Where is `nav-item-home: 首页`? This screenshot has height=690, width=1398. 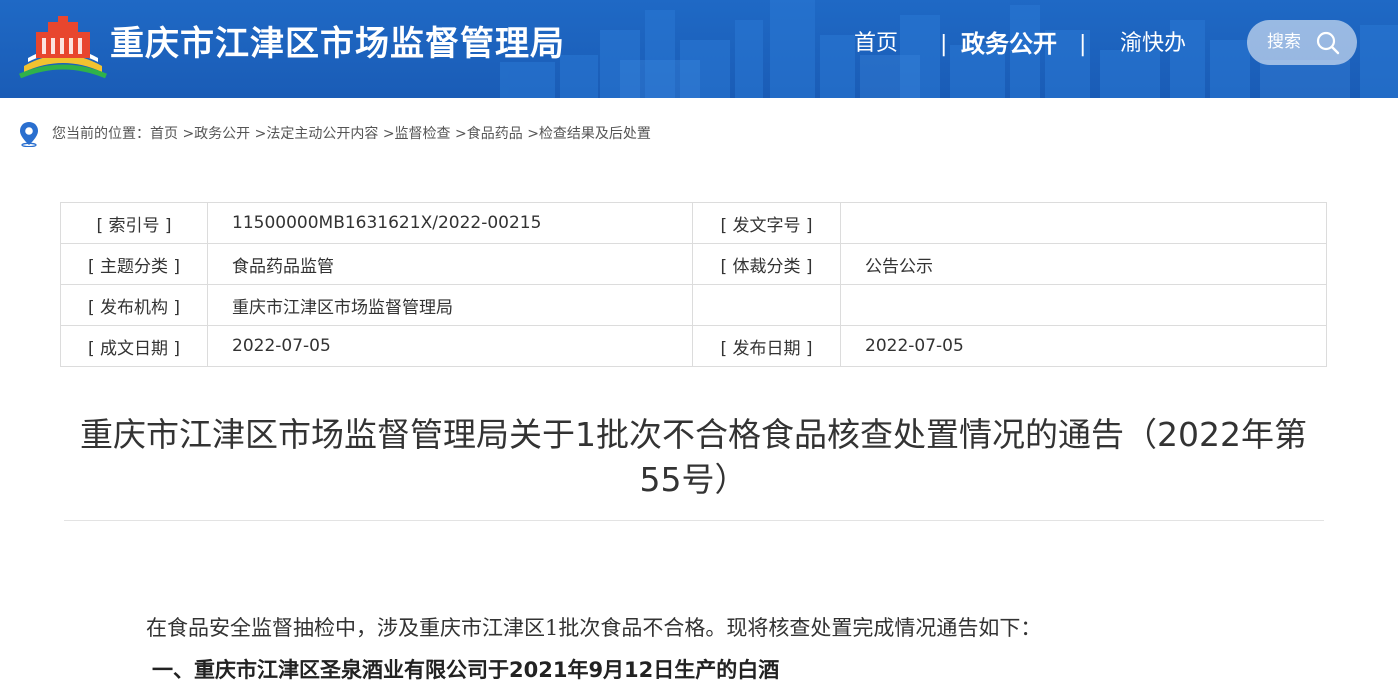 nav-item-home: 首页 is located at coordinates (876, 44).